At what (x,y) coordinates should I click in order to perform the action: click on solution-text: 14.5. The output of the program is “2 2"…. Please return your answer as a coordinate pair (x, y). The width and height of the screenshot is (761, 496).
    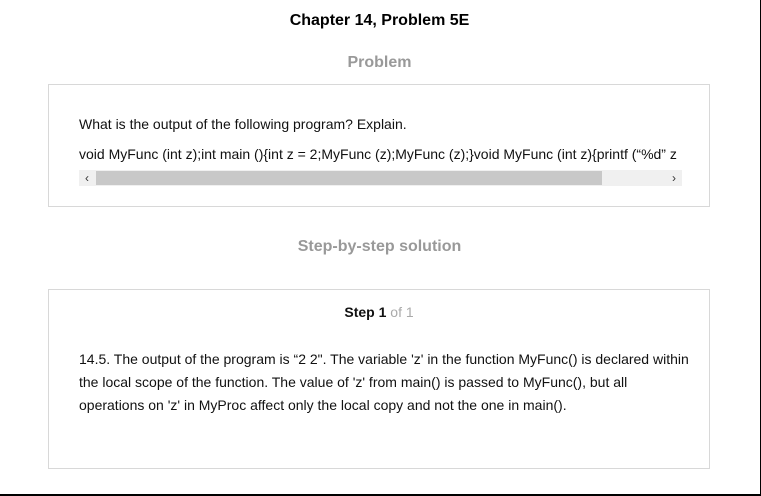
    Looking at the image, I should click on (384, 382).